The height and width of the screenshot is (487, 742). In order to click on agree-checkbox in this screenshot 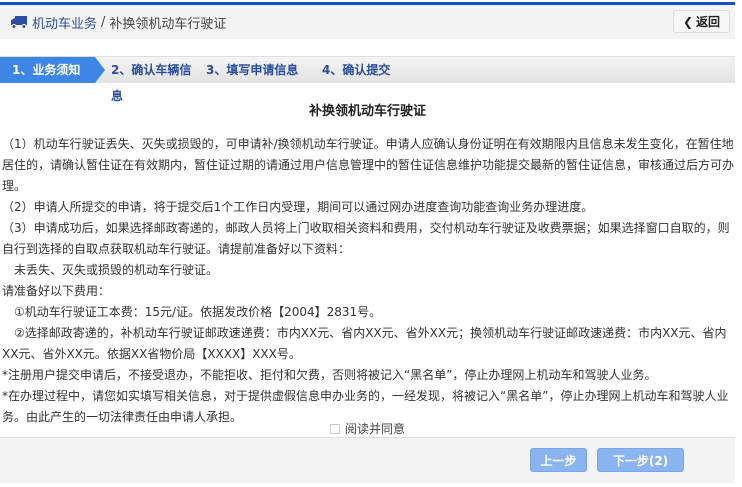, I will do `click(334, 428)`.